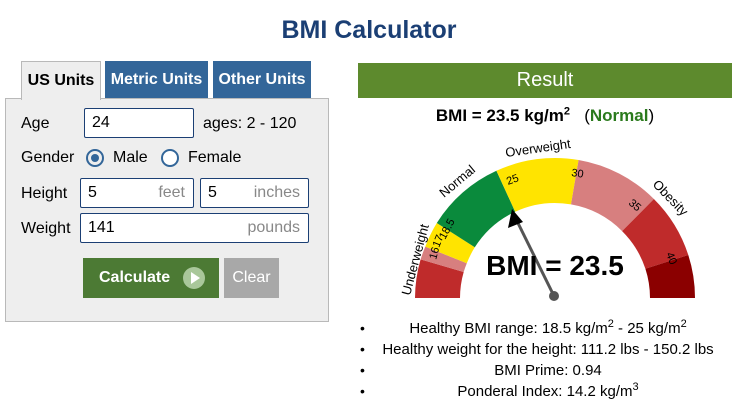  What do you see at coordinates (214, 158) in the screenshot?
I see `gender-female-label: Female` at bounding box center [214, 158].